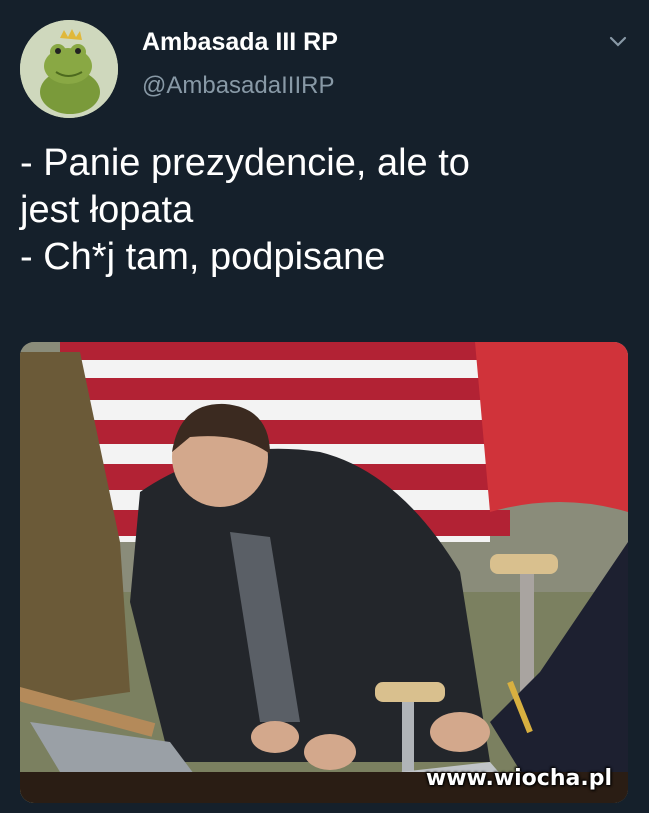 This screenshot has height=813, width=649. Describe the element at coordinates (240, 42) in the screenshot. I see `display-name: Ambasada III RP` at that location.